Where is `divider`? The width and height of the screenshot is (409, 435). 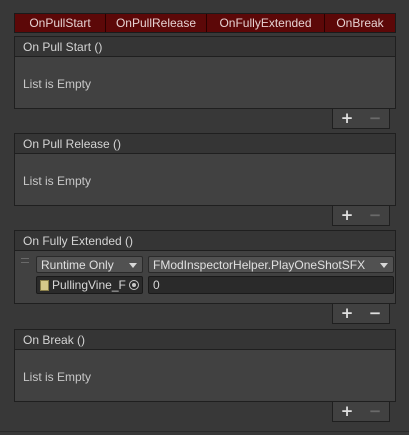
divider is located at coordinates (204, 431).